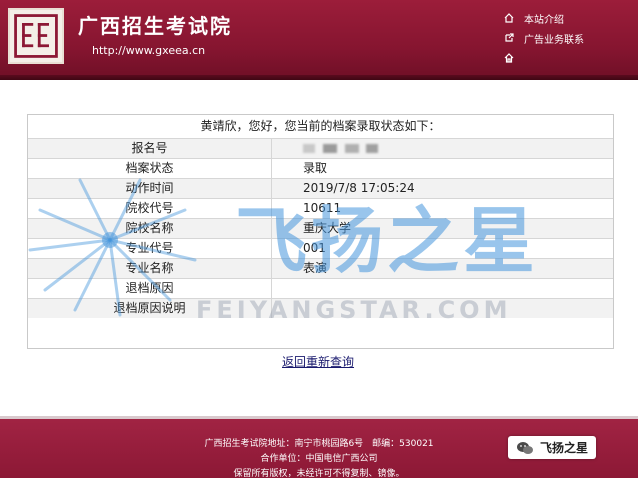  What do you see at coordinates (554, 40) in the screenshot?
I see `top-link-label: 广告业务联系` at bounding box center [554, 40].